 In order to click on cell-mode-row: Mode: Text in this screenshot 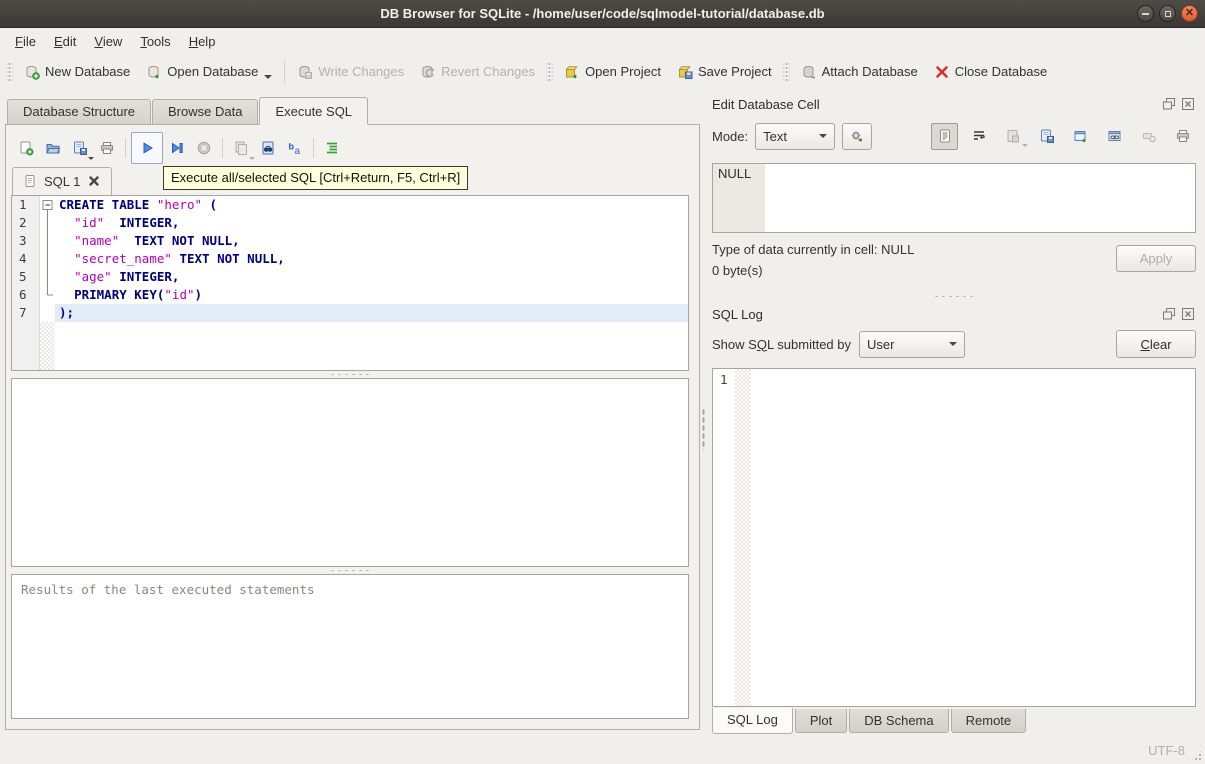, I will do `click(954, 136)`.